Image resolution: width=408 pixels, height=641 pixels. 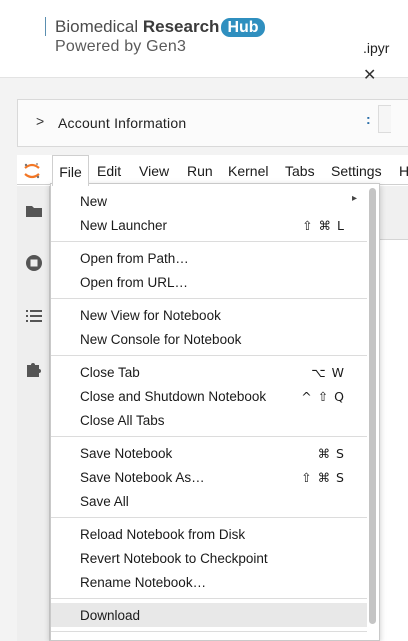 I want to click on menu-item-shortcut: ⇧ ⌘ L, so click(x=323, y=225).